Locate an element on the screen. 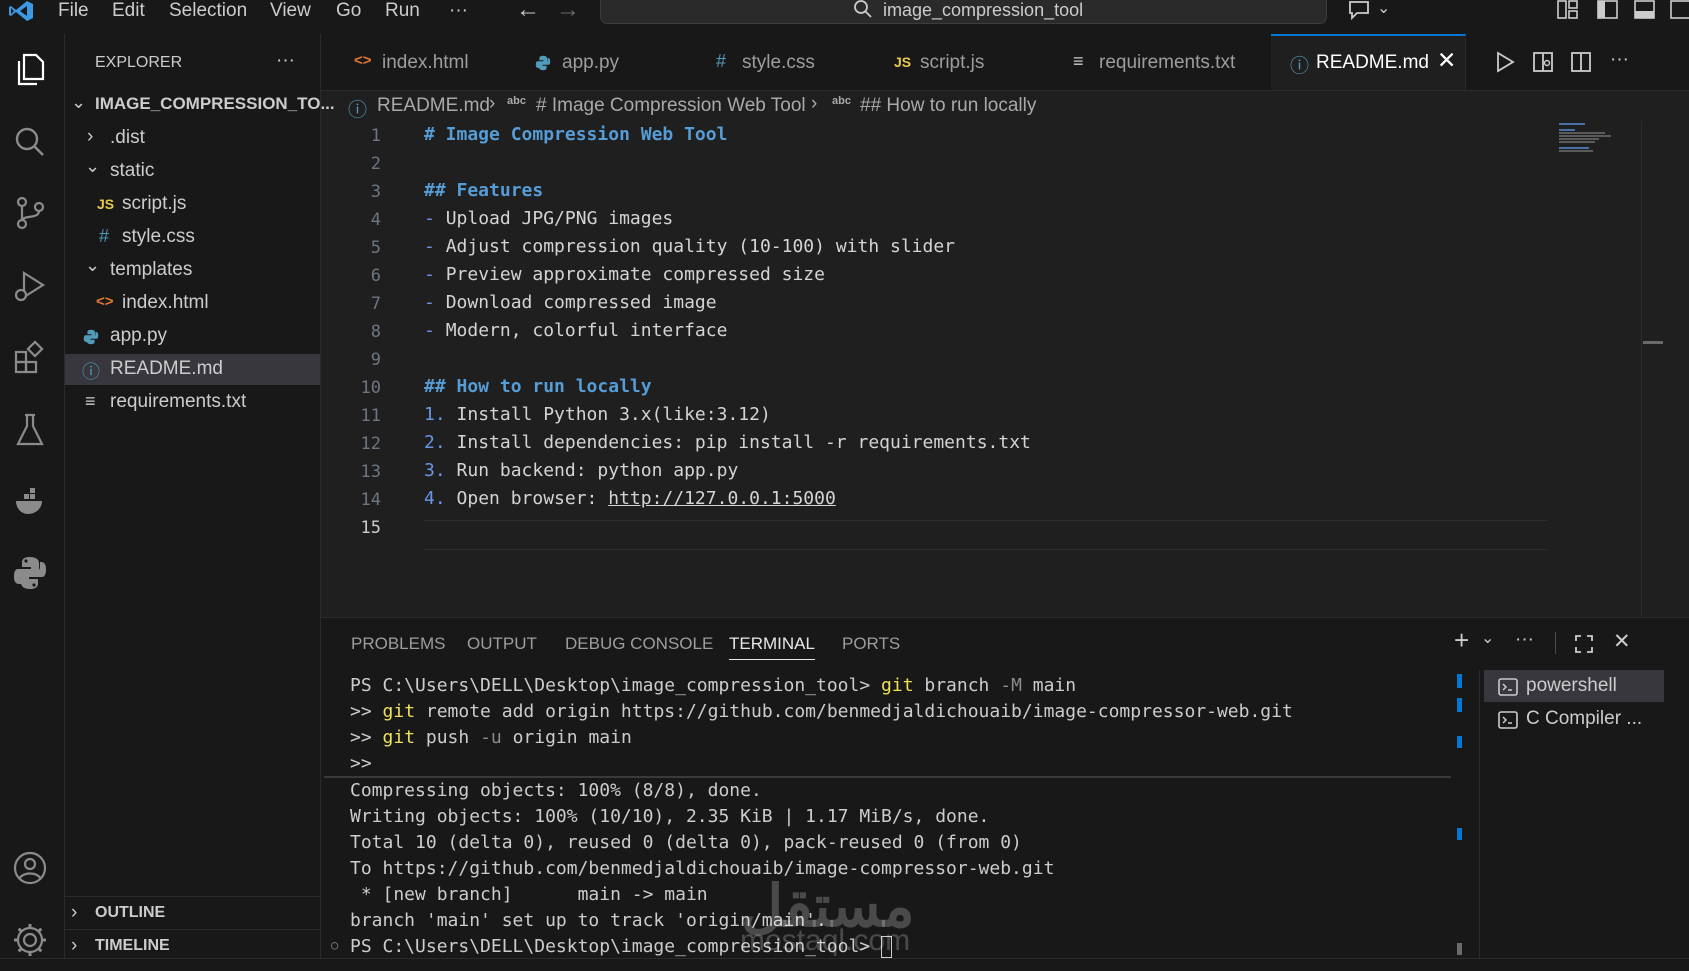 The image size is (1689, 971). tab-style-css: # style.css is located at coordinates (769, 62).